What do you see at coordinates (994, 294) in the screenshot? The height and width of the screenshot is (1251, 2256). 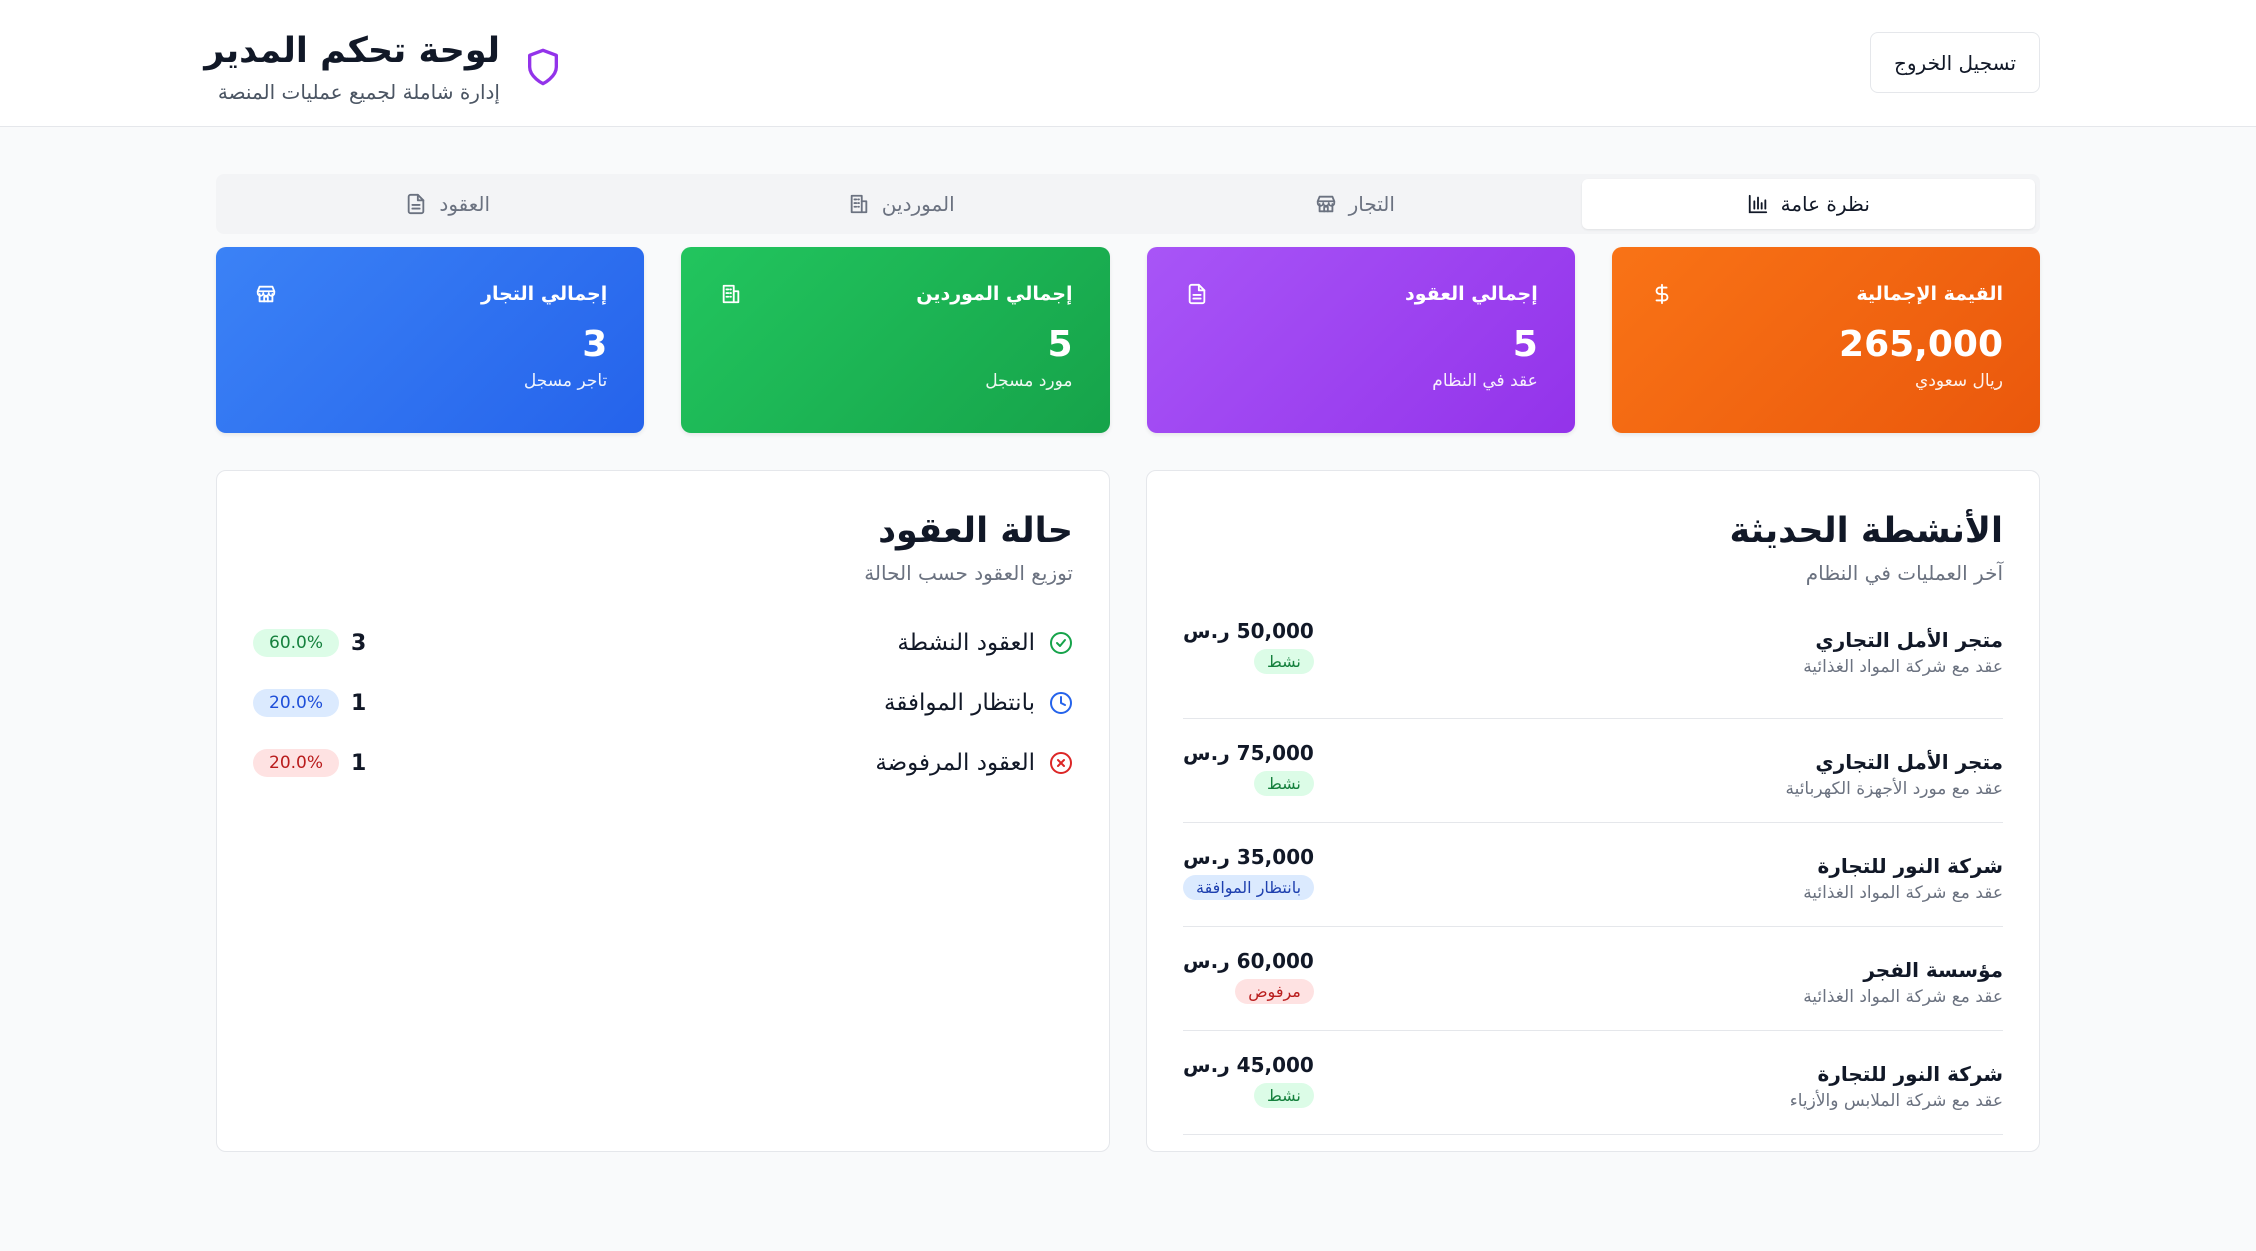 I see `stat-label: إجمالي الموردين` at bounding box center [994, 294].